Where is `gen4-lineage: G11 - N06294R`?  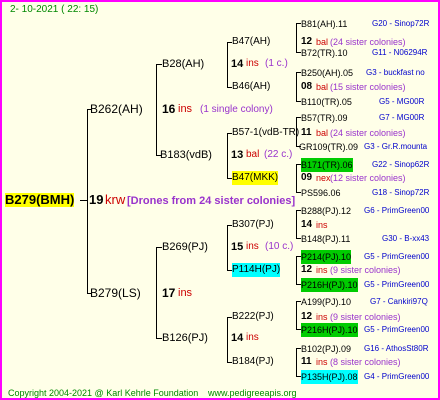 gen4-lineage: G11 - N06294R is located at coordinates (400, 52).